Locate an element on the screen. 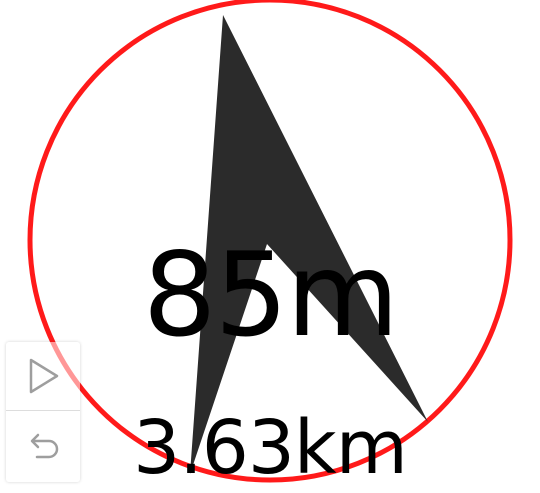 Image resolution: width=540 pixels, height=493 pixels. side-control-panel is located at coordinates (43, 412).